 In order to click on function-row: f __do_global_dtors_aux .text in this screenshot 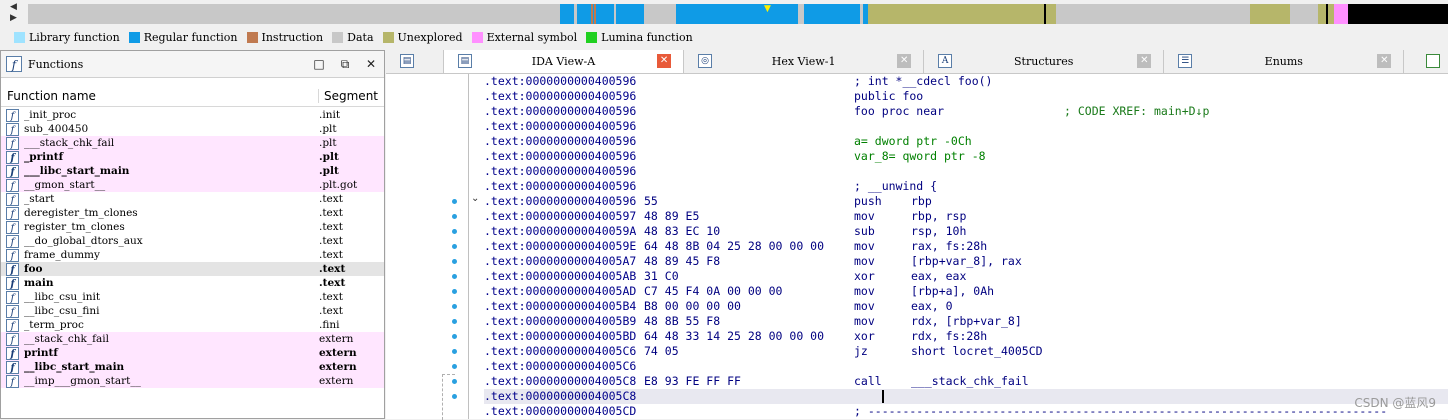, I will do `click(192, 241)`.